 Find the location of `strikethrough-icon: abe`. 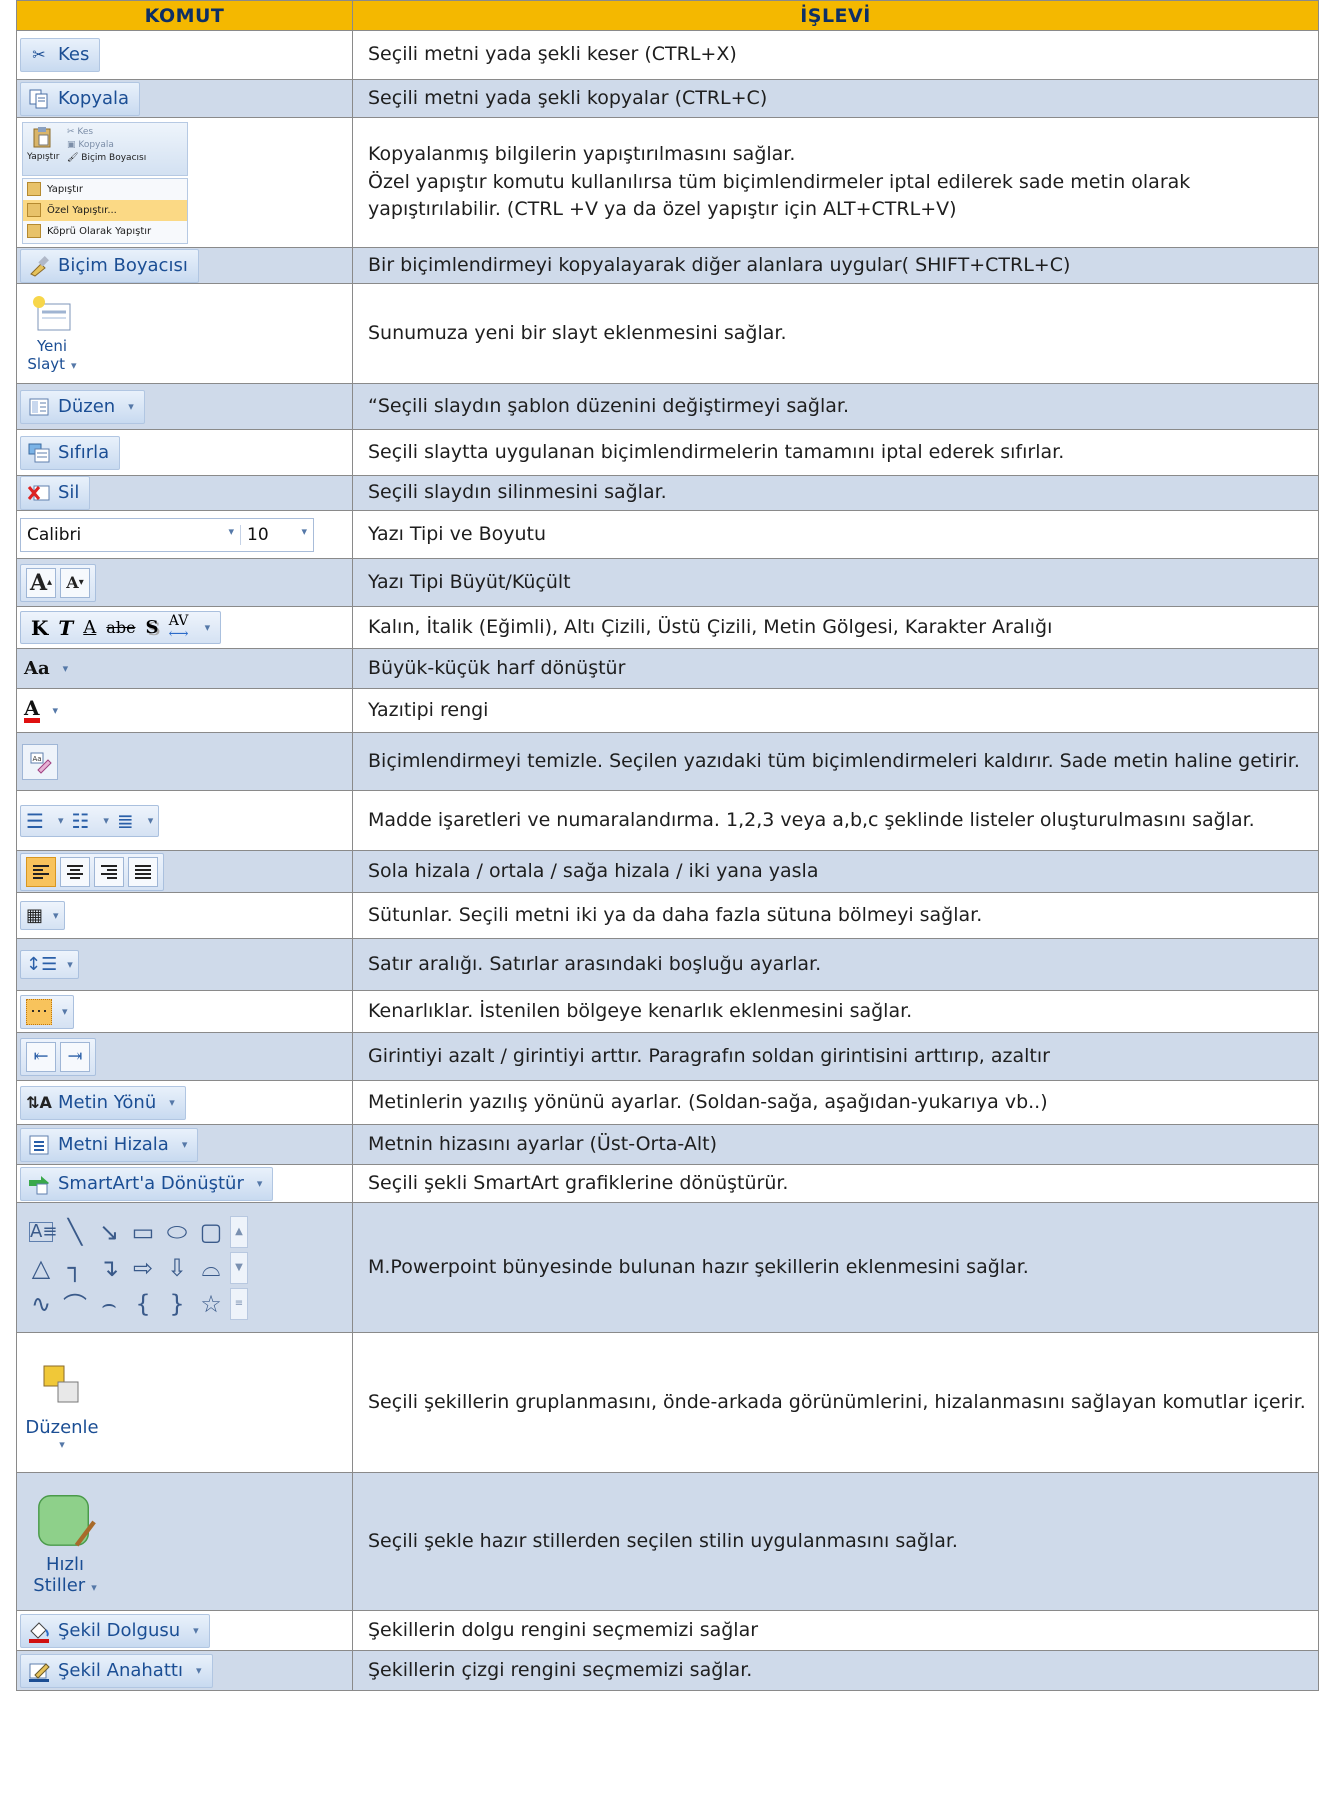

strikethrough-icon: abe is located at coordinates (120, 627).